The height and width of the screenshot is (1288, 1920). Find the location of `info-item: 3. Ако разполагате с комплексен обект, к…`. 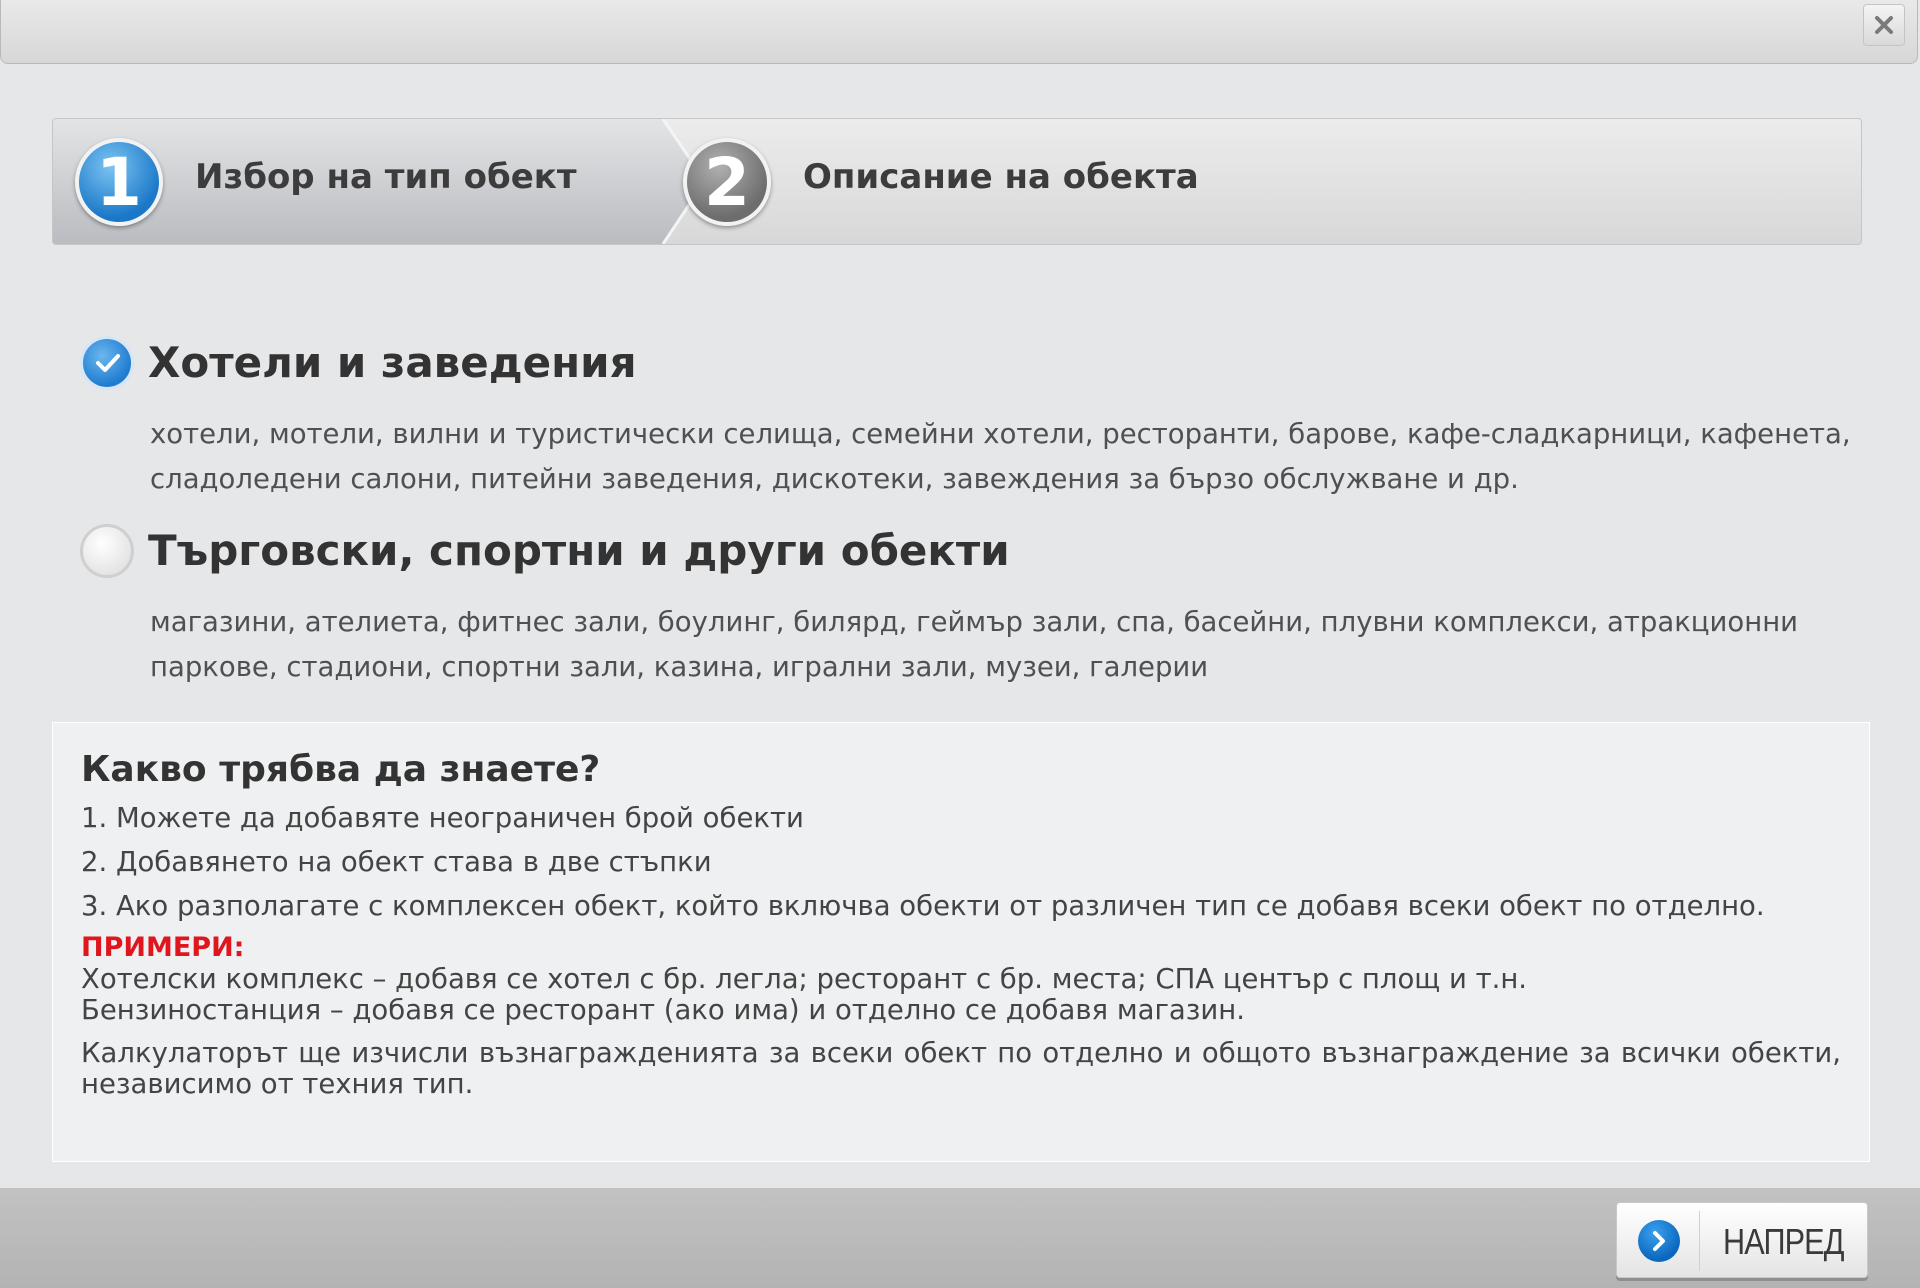

info-item: 3. Ако разполагате с комплексен обект, к… is located at coordinates (923, 906).